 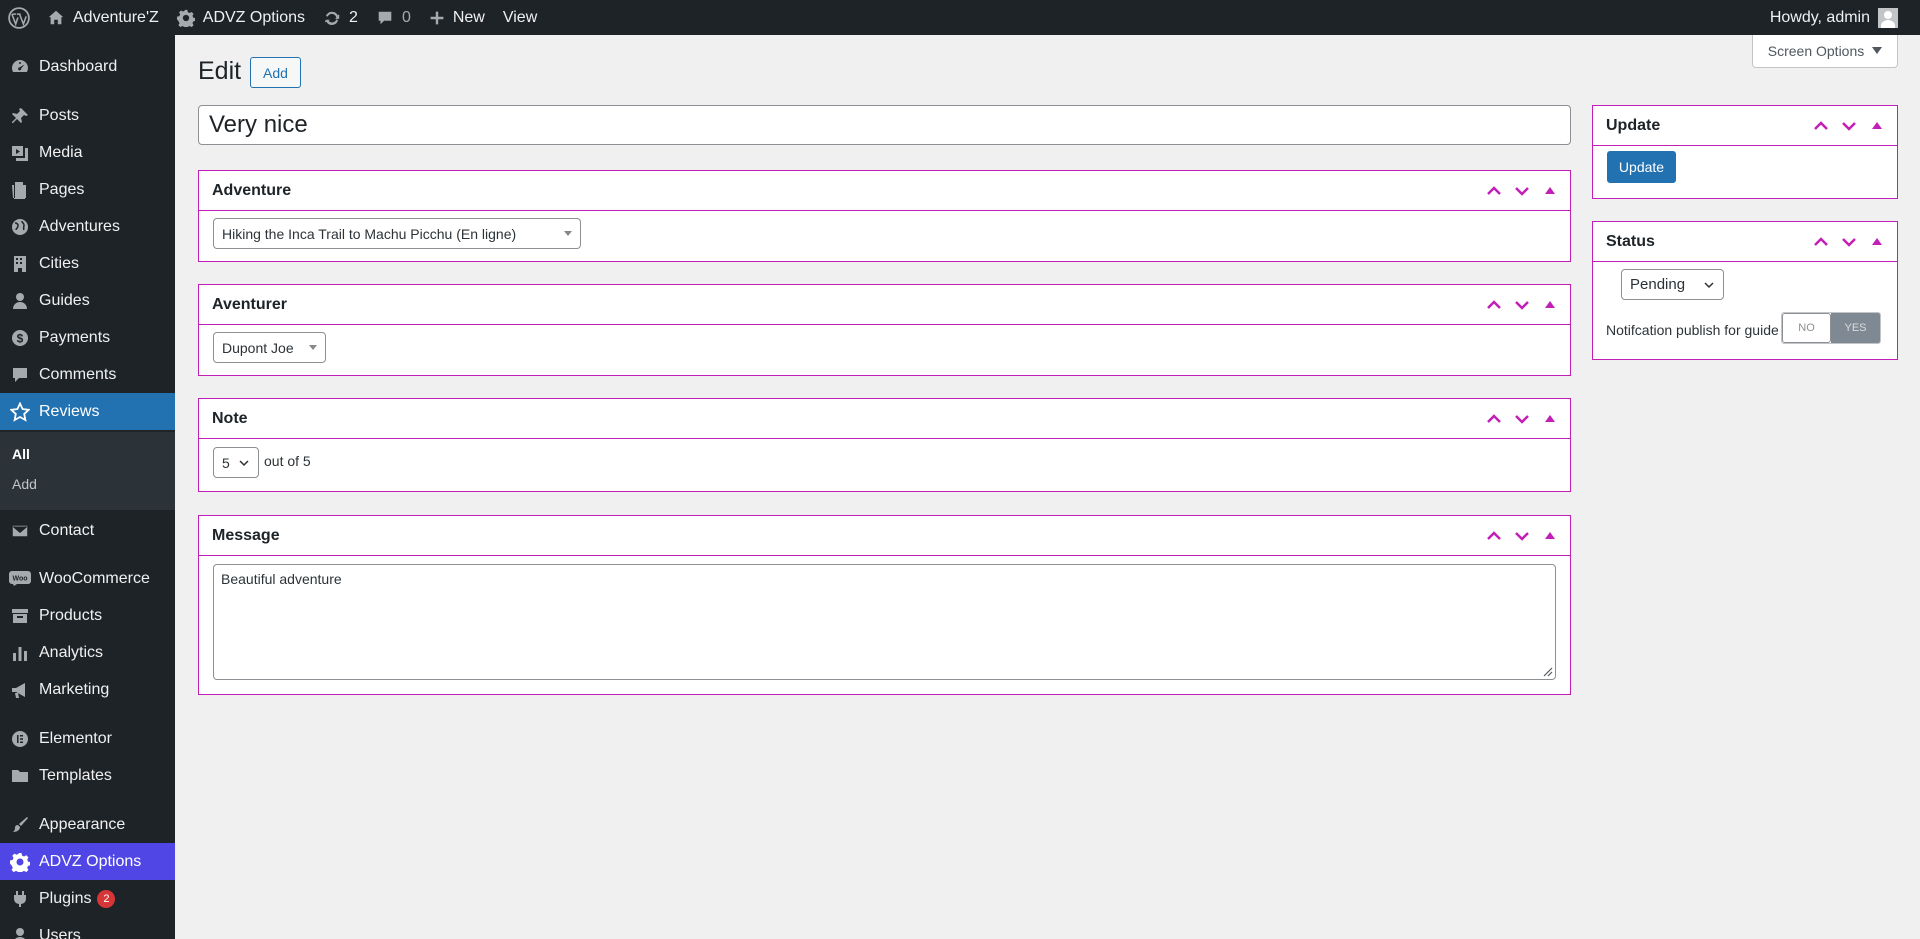 What do you see at coordinates (87, 152) in the screenshot?
I see `sidebar-item-media: Media` at bounding box center [87, 152].